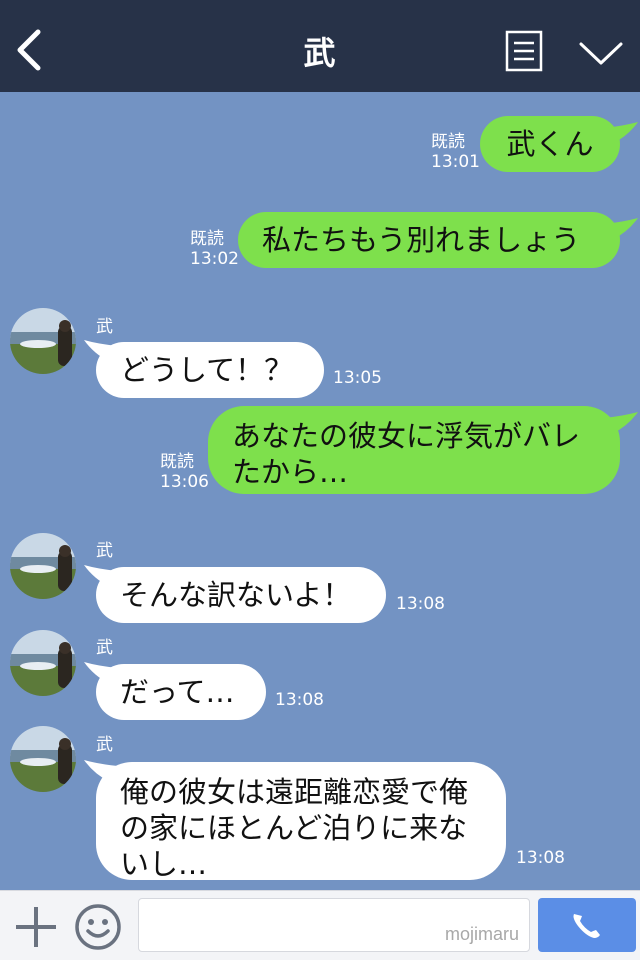  I want to click on incoming-bubble: そんな訳ないよ！, so click(241, 595).